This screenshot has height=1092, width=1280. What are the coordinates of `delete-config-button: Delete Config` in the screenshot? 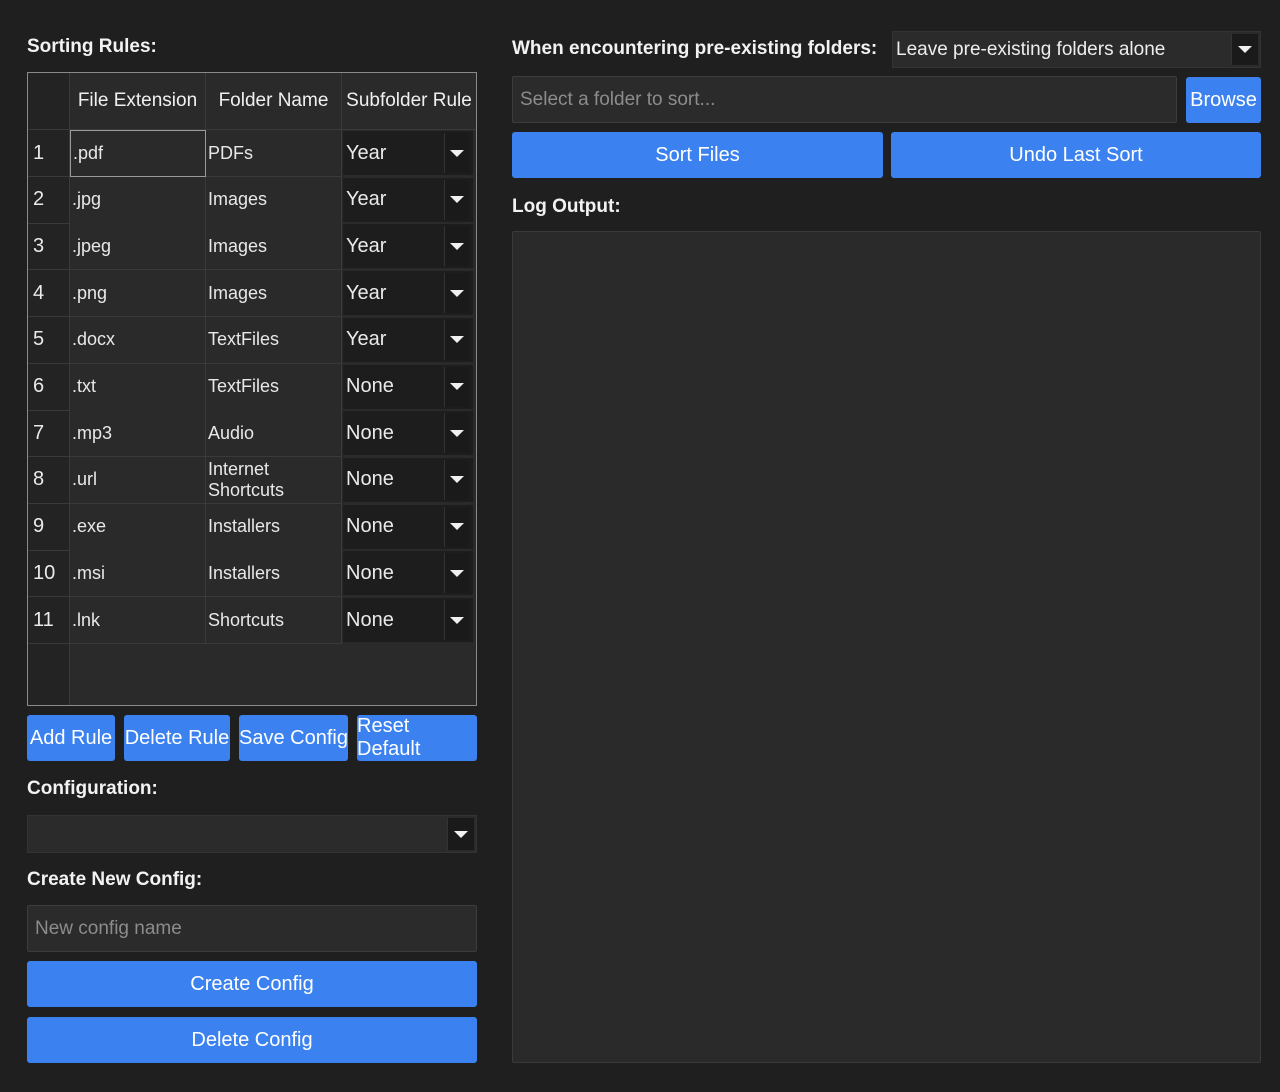 It's located at (252, 1040).